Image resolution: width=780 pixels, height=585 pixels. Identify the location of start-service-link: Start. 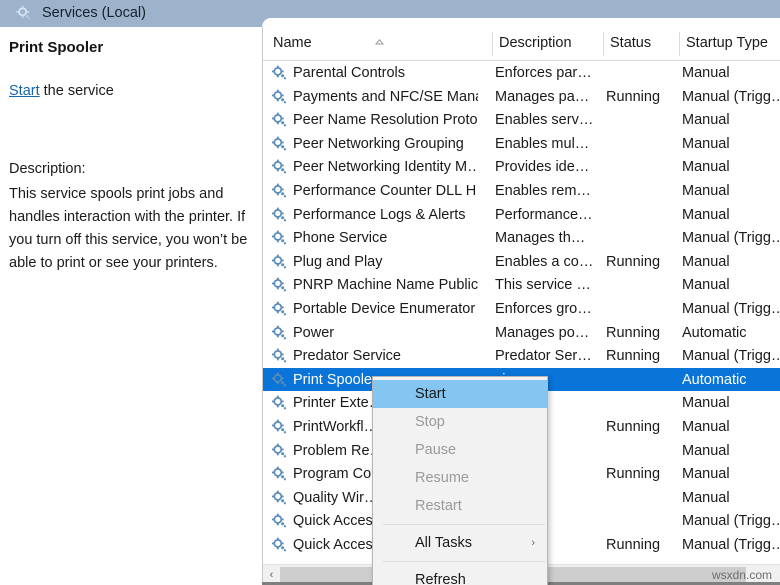
(24, 91).